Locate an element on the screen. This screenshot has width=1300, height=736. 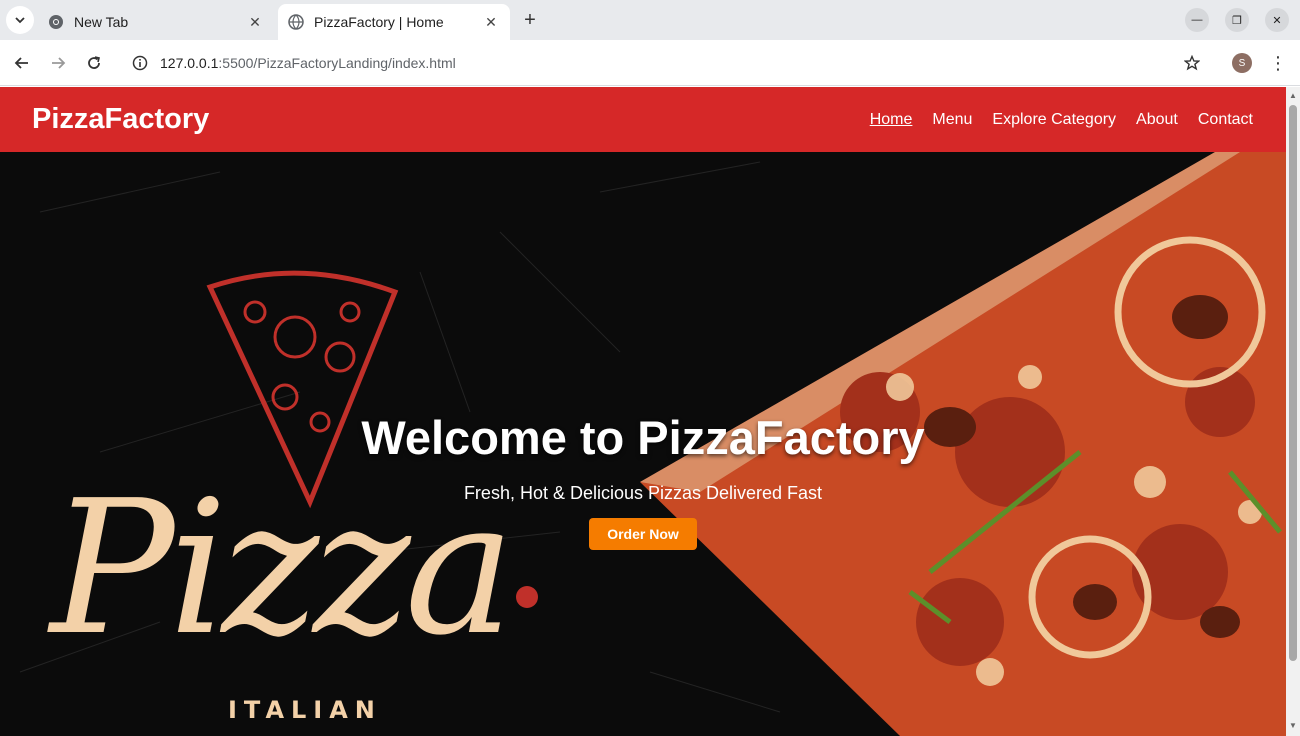
site-info-icon is located at coordinates (140, 63).